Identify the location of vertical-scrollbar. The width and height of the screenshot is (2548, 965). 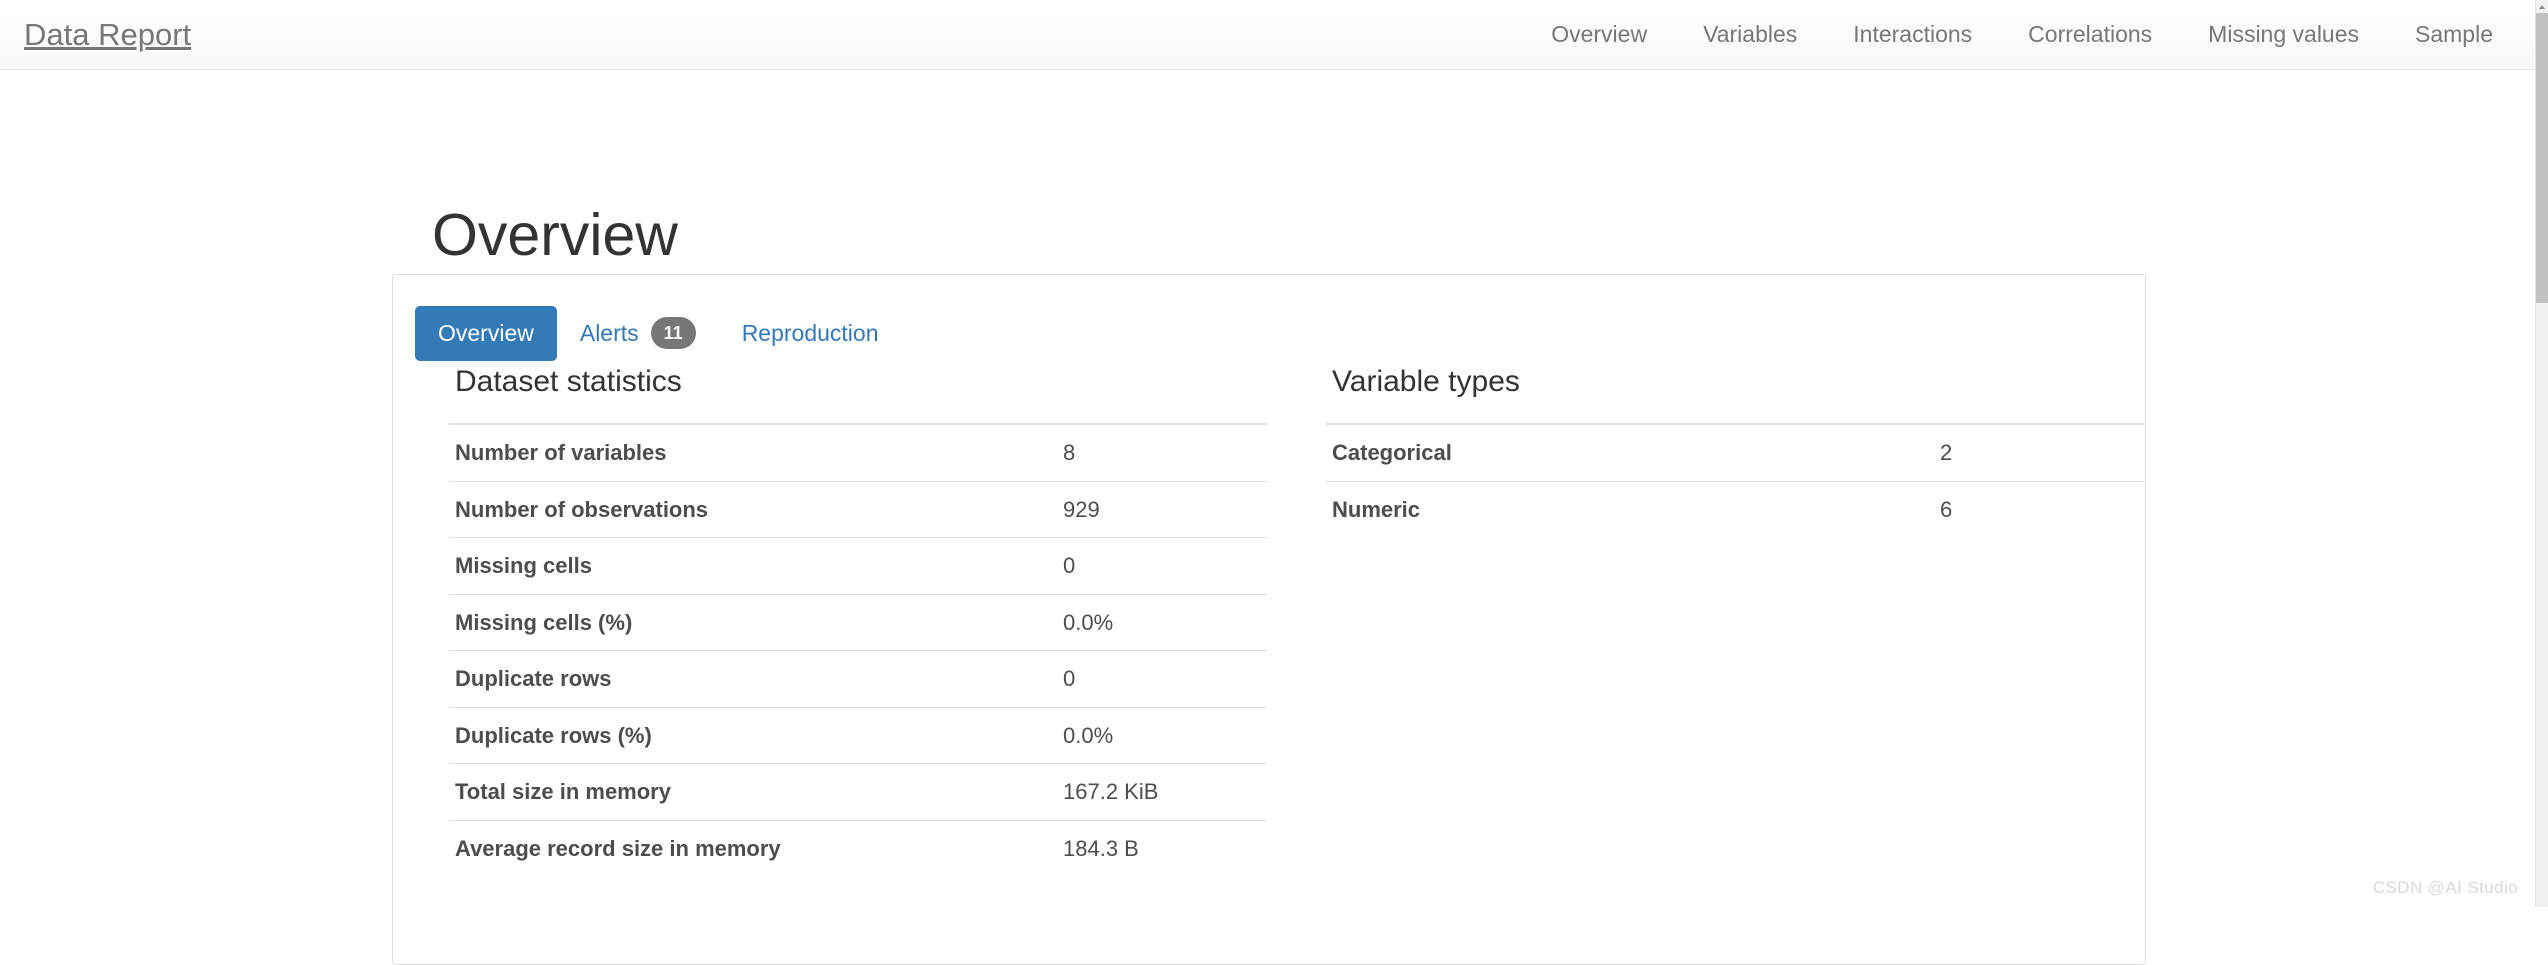
(2541, 453).